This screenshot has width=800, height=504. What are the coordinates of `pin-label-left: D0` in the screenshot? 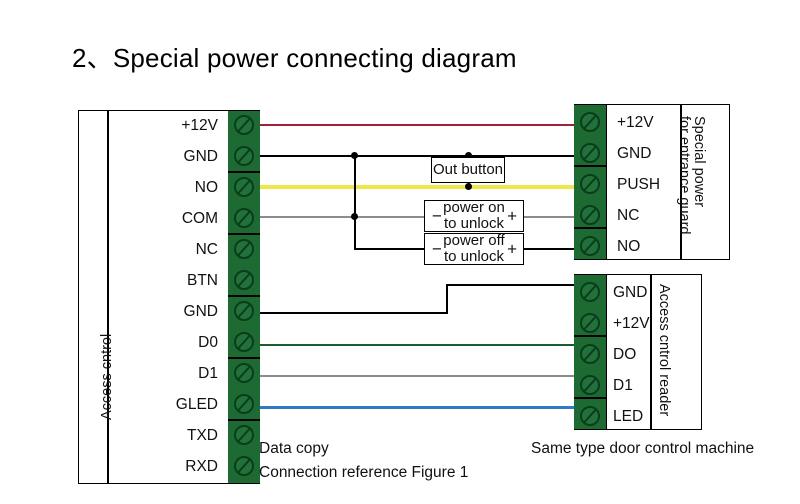 It's located at (208, 342).